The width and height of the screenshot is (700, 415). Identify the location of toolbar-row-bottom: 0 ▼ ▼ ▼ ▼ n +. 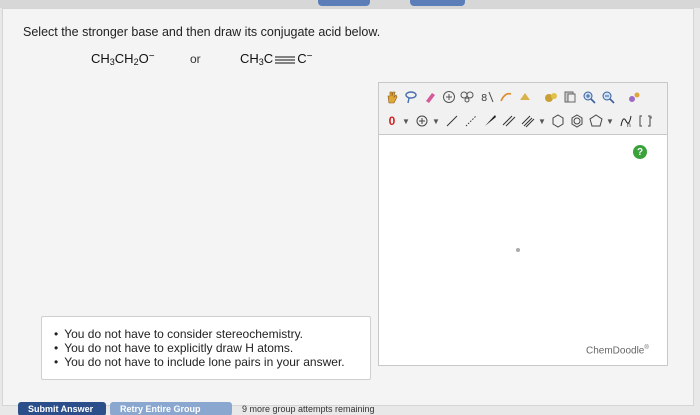
(519, 121).